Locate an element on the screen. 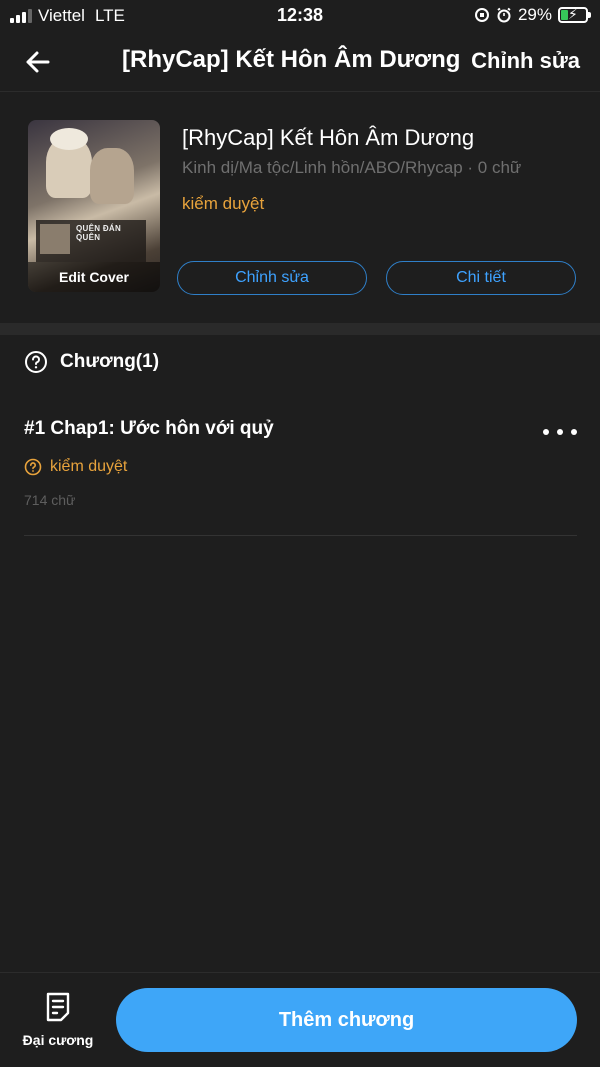  cover-inset-title: QUÊN ĐÁN QUÊN is located at coordinates (99, 233).